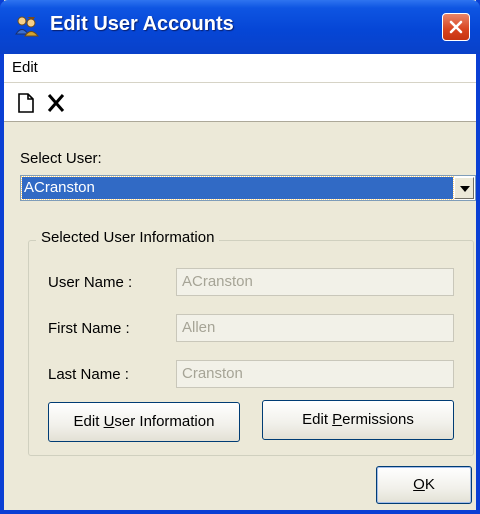 The width and height of the screenshot is (480, 514). What do you see at coordinates (315, 374) in the screenshot?
I see `last-name-field: Cranston` at bounding box center [315, 374].